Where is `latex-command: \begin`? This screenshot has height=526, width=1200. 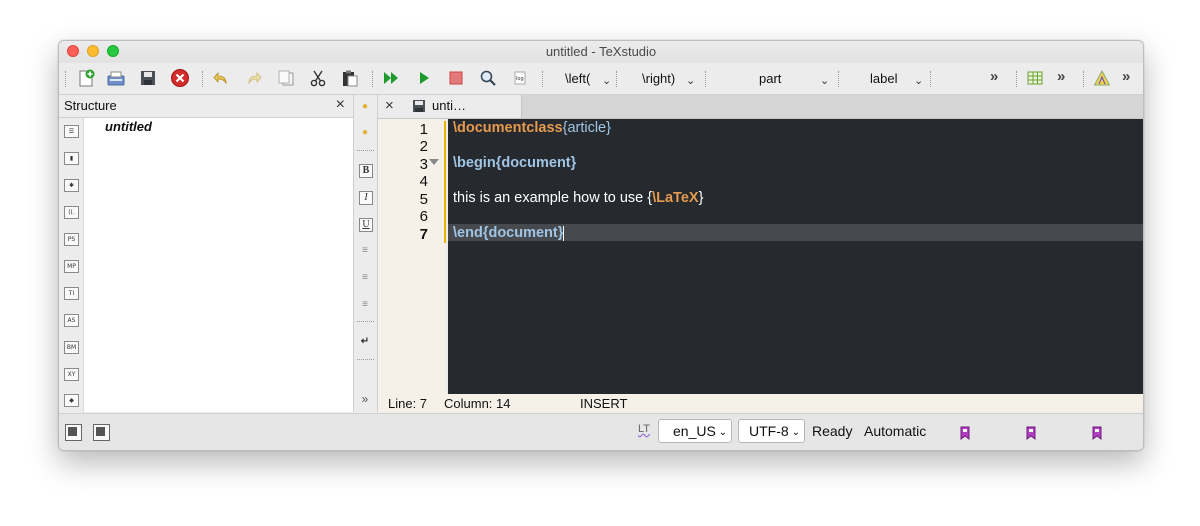 latex-command: \begin is located at coordinates (474, 163).